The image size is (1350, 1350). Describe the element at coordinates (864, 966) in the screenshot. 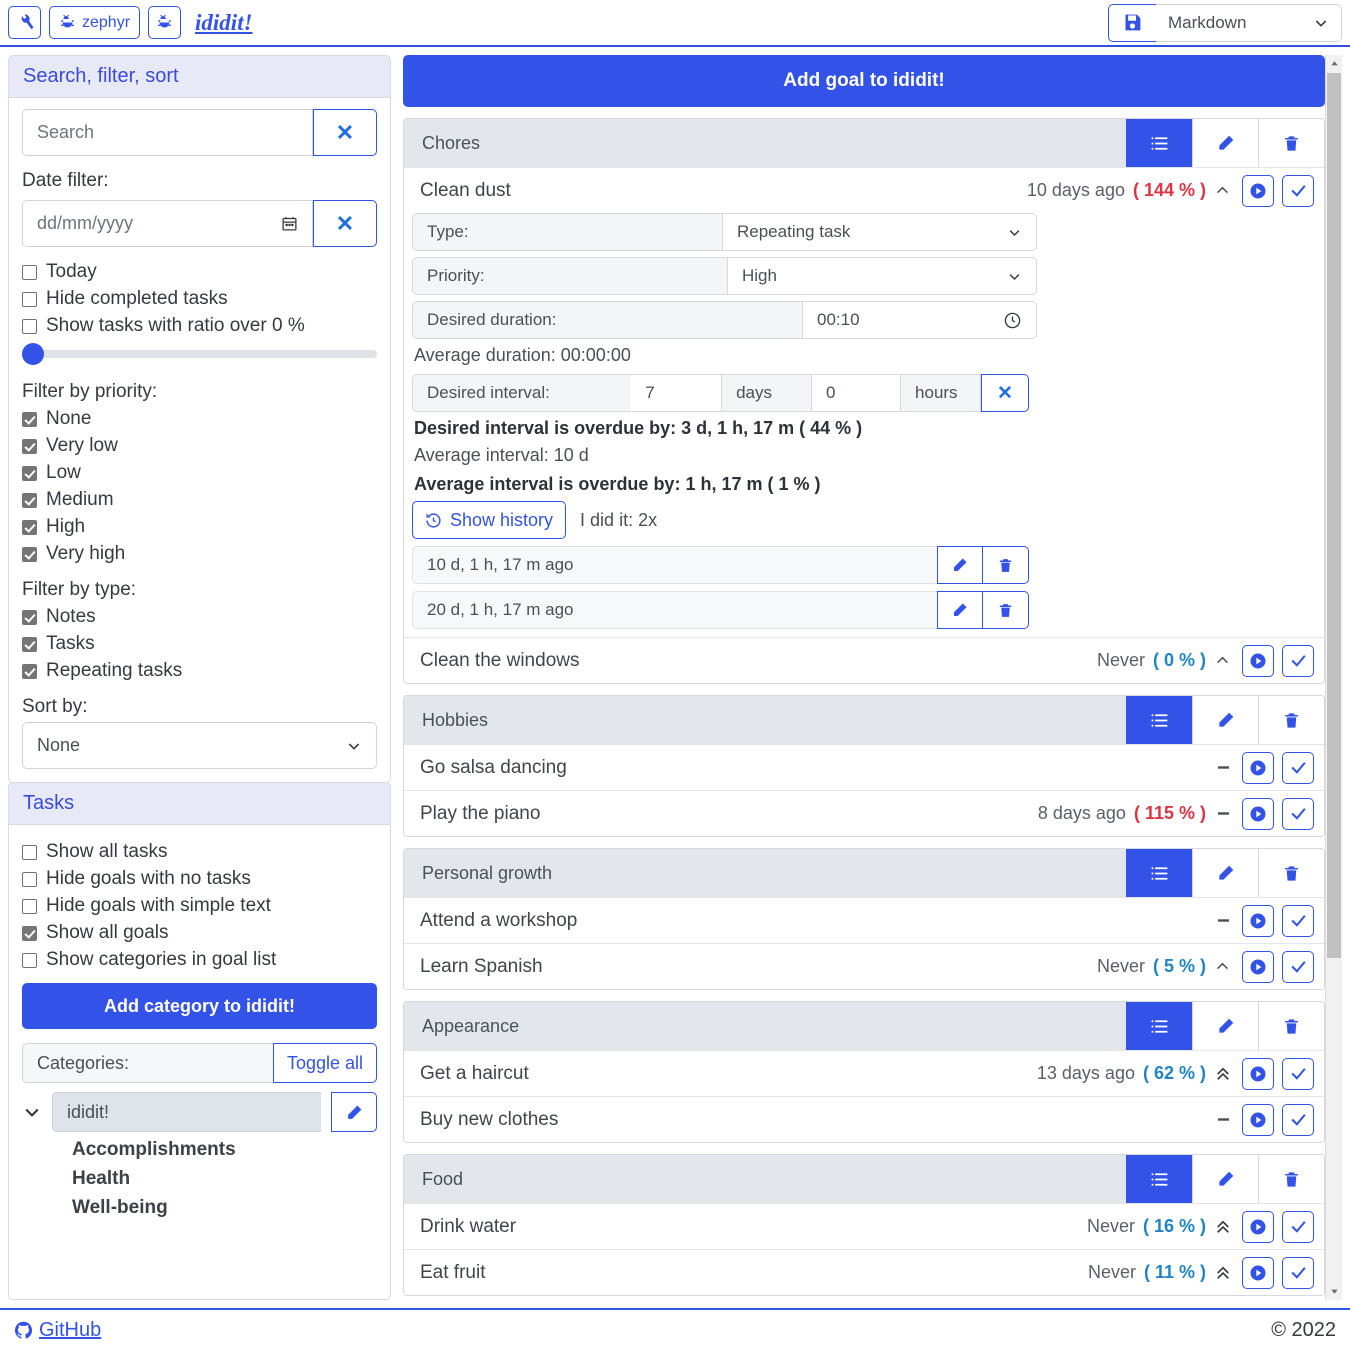

I see `goal-row-learn-spanish: Learn Spanish Never ( 5 % )` at that location.